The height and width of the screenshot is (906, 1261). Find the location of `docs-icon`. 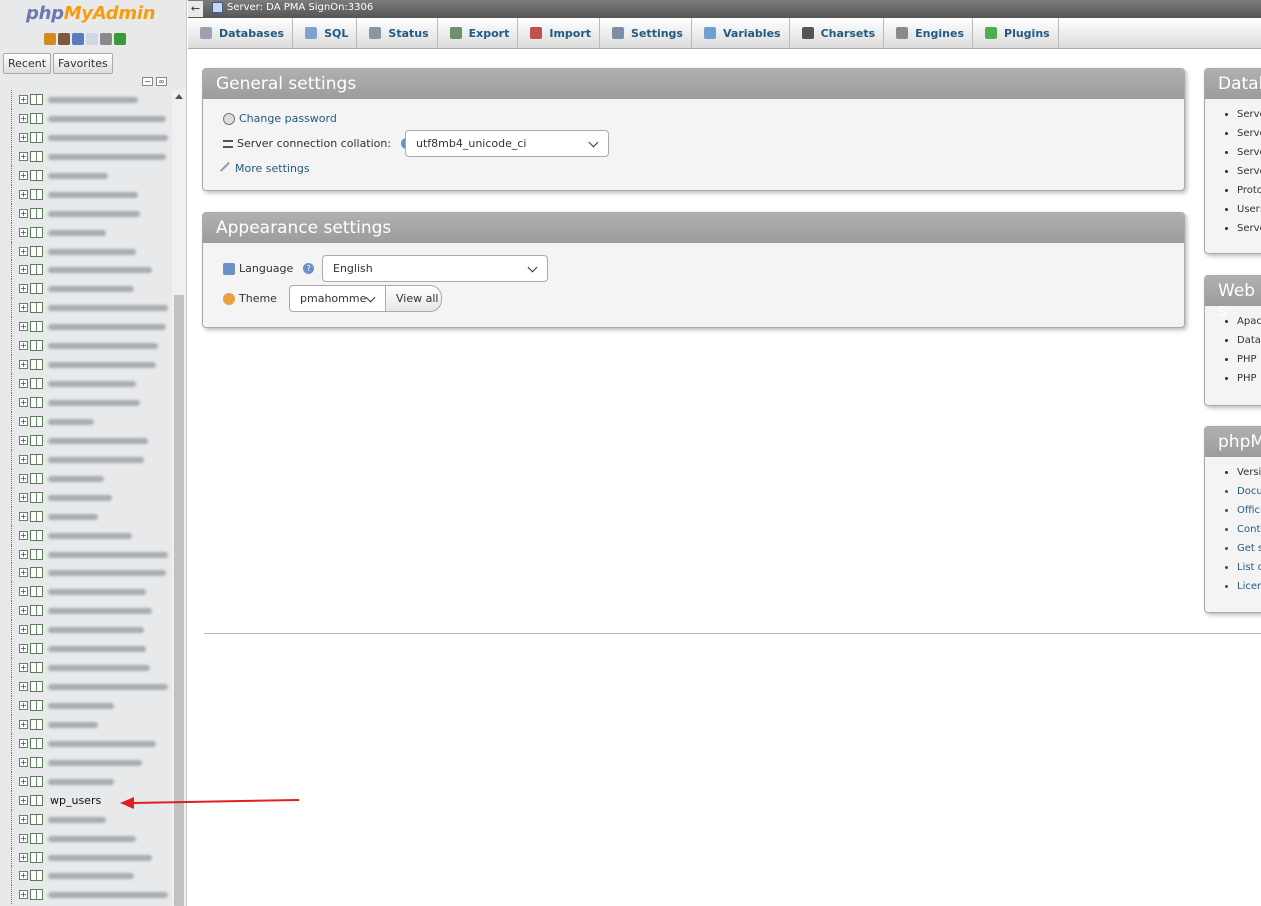

docs-icon is located at coordinates (92, 39).